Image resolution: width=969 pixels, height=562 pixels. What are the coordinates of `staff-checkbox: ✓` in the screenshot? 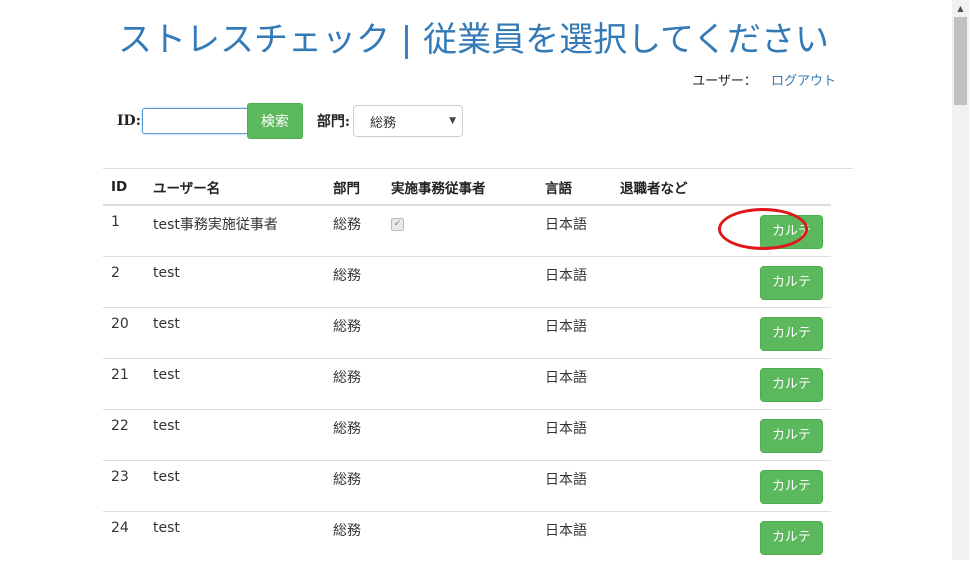 It's located at (397, 224).